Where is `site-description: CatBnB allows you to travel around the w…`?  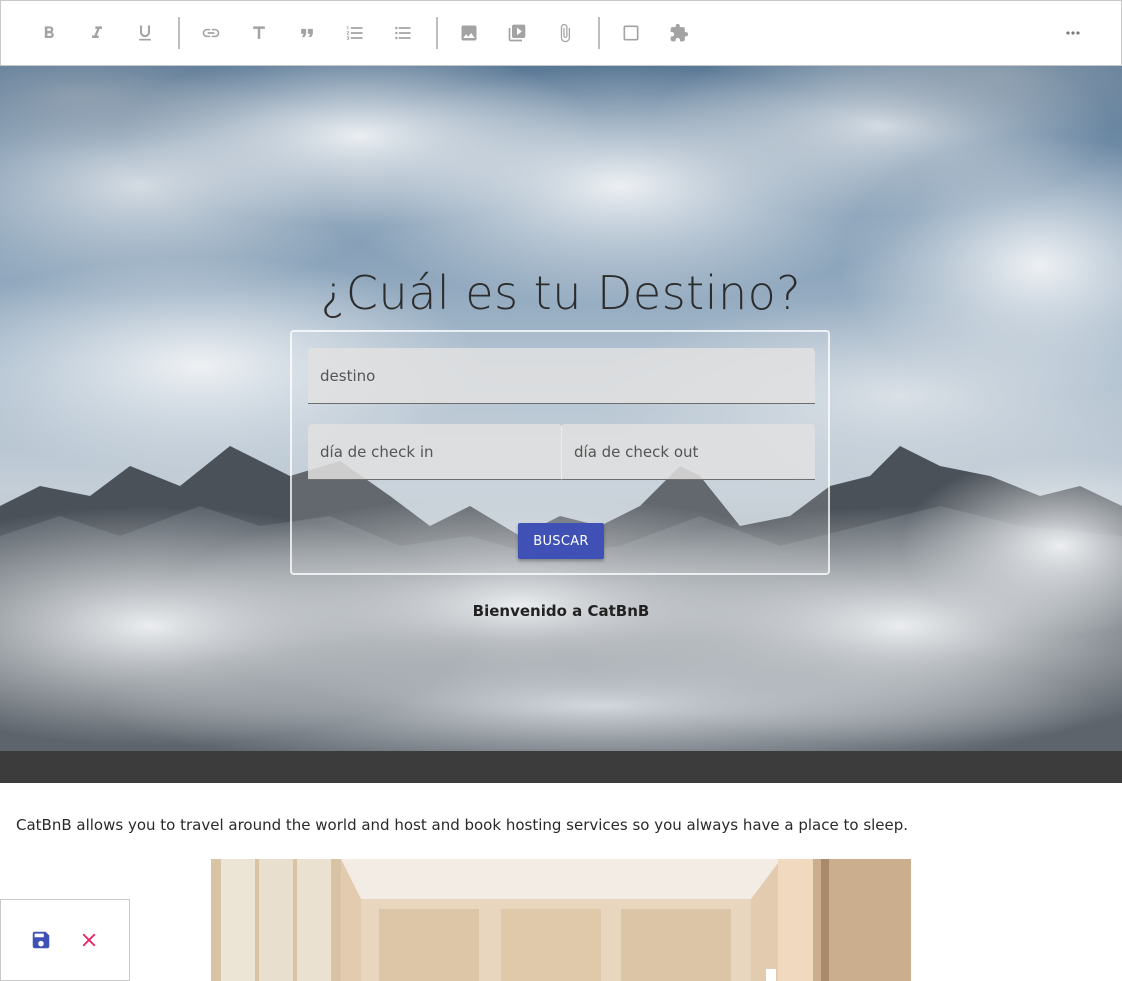 site-description: CatBnB allows you to travel around the w… is located at coordinates (462, 825).